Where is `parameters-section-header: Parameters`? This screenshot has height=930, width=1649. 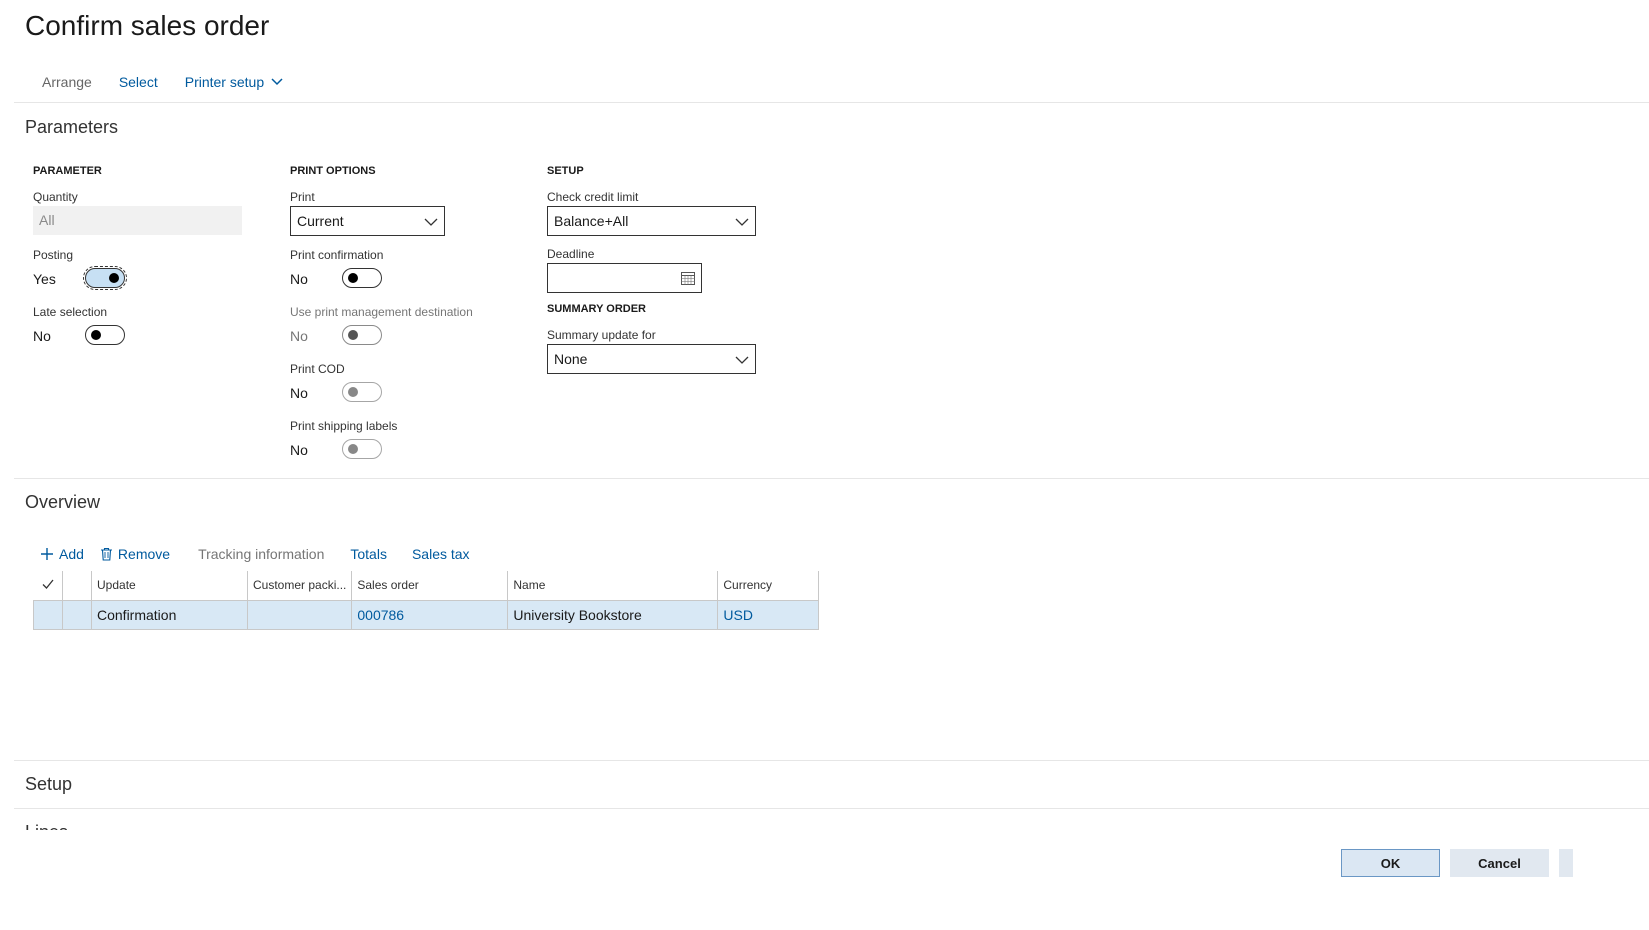 parameters-section-header: Parameters is located at coordinates (71, 127).